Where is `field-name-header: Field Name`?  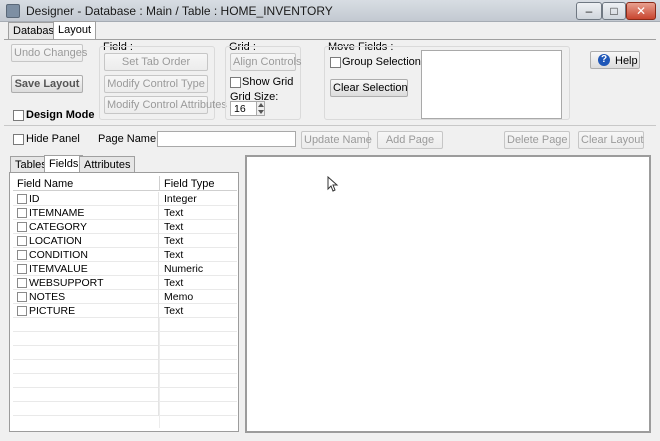 field-name-header: Field Name is located at coordinates (45, 184).